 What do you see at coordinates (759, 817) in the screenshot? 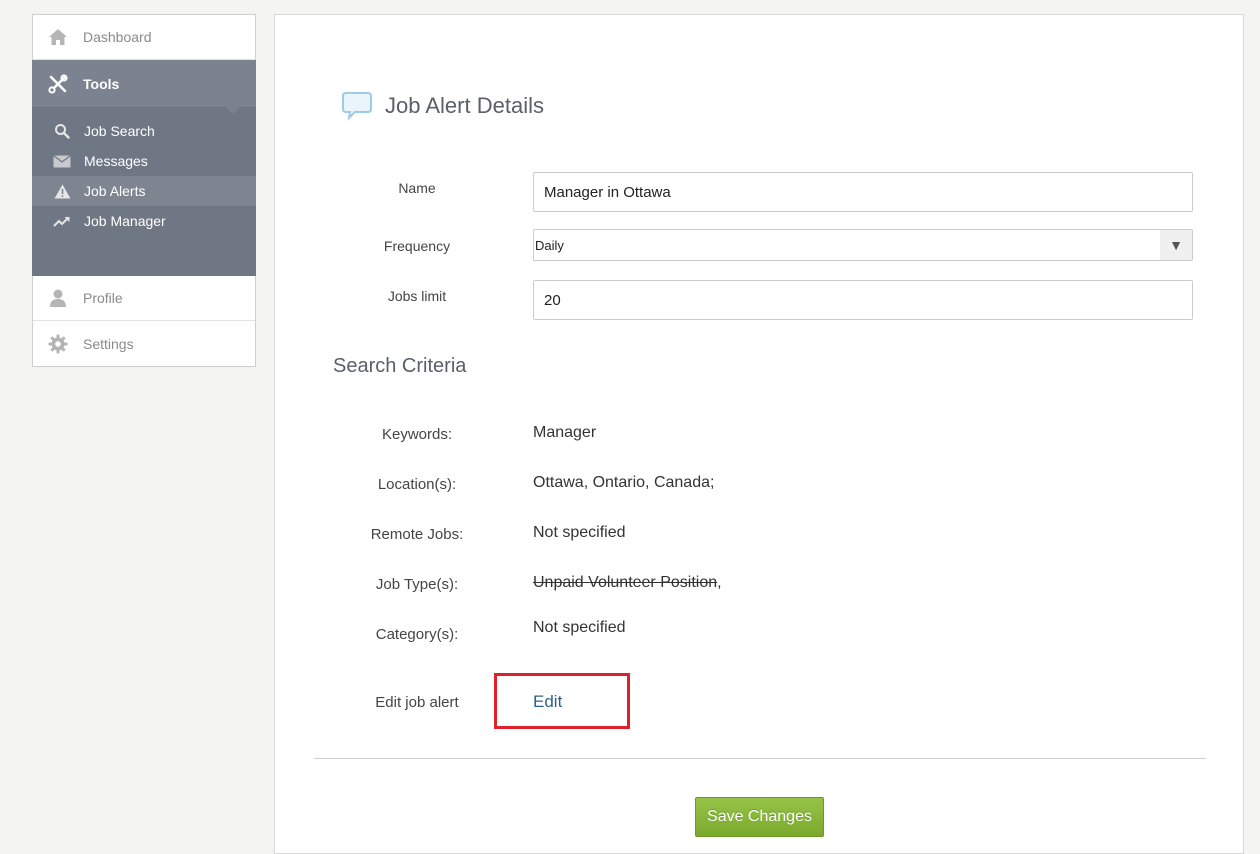
I see `save-changes-button: Save Changes` at bounding box center [759, 817].